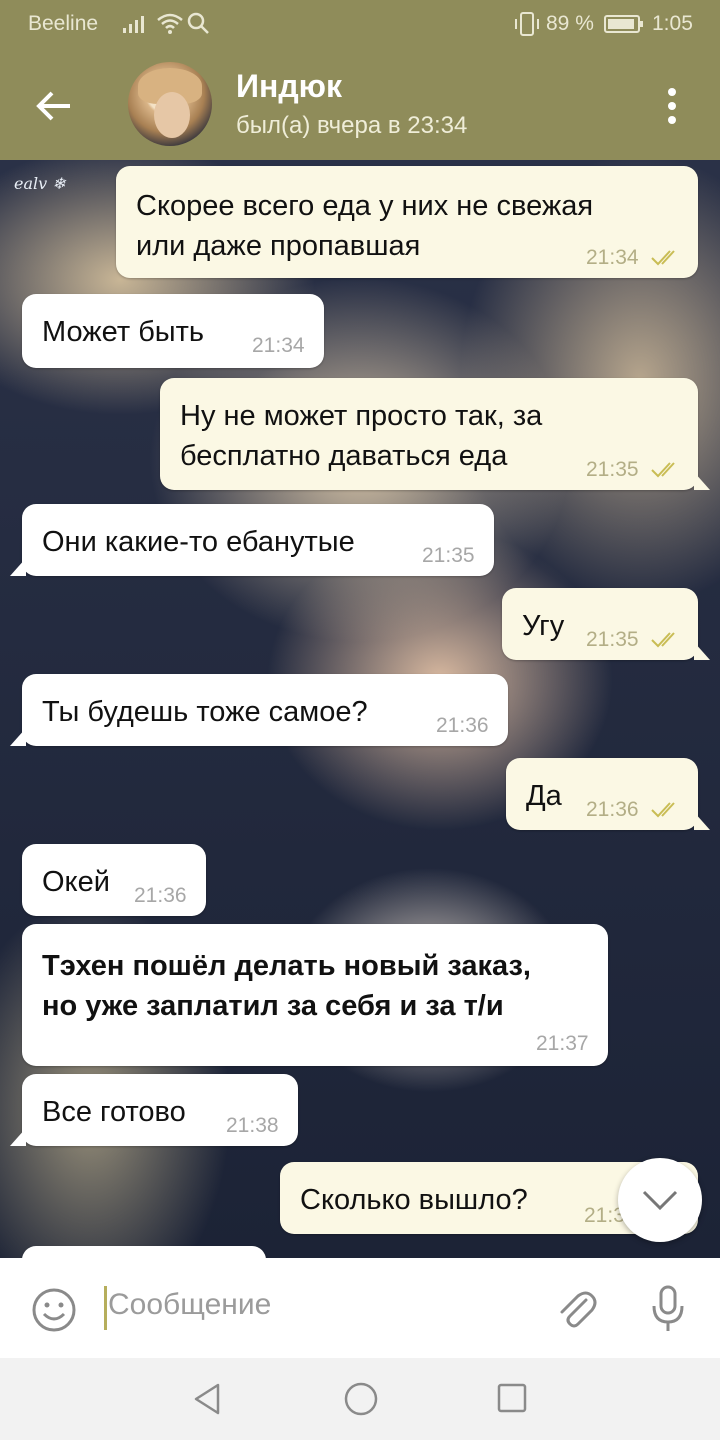 This screenshot has height=1440, width=720. What do you see at coordinates (365, 206) in the screenshot?
I see `message-text: Скорее всего еда у них не свежая` at bounding box center [365, 206].